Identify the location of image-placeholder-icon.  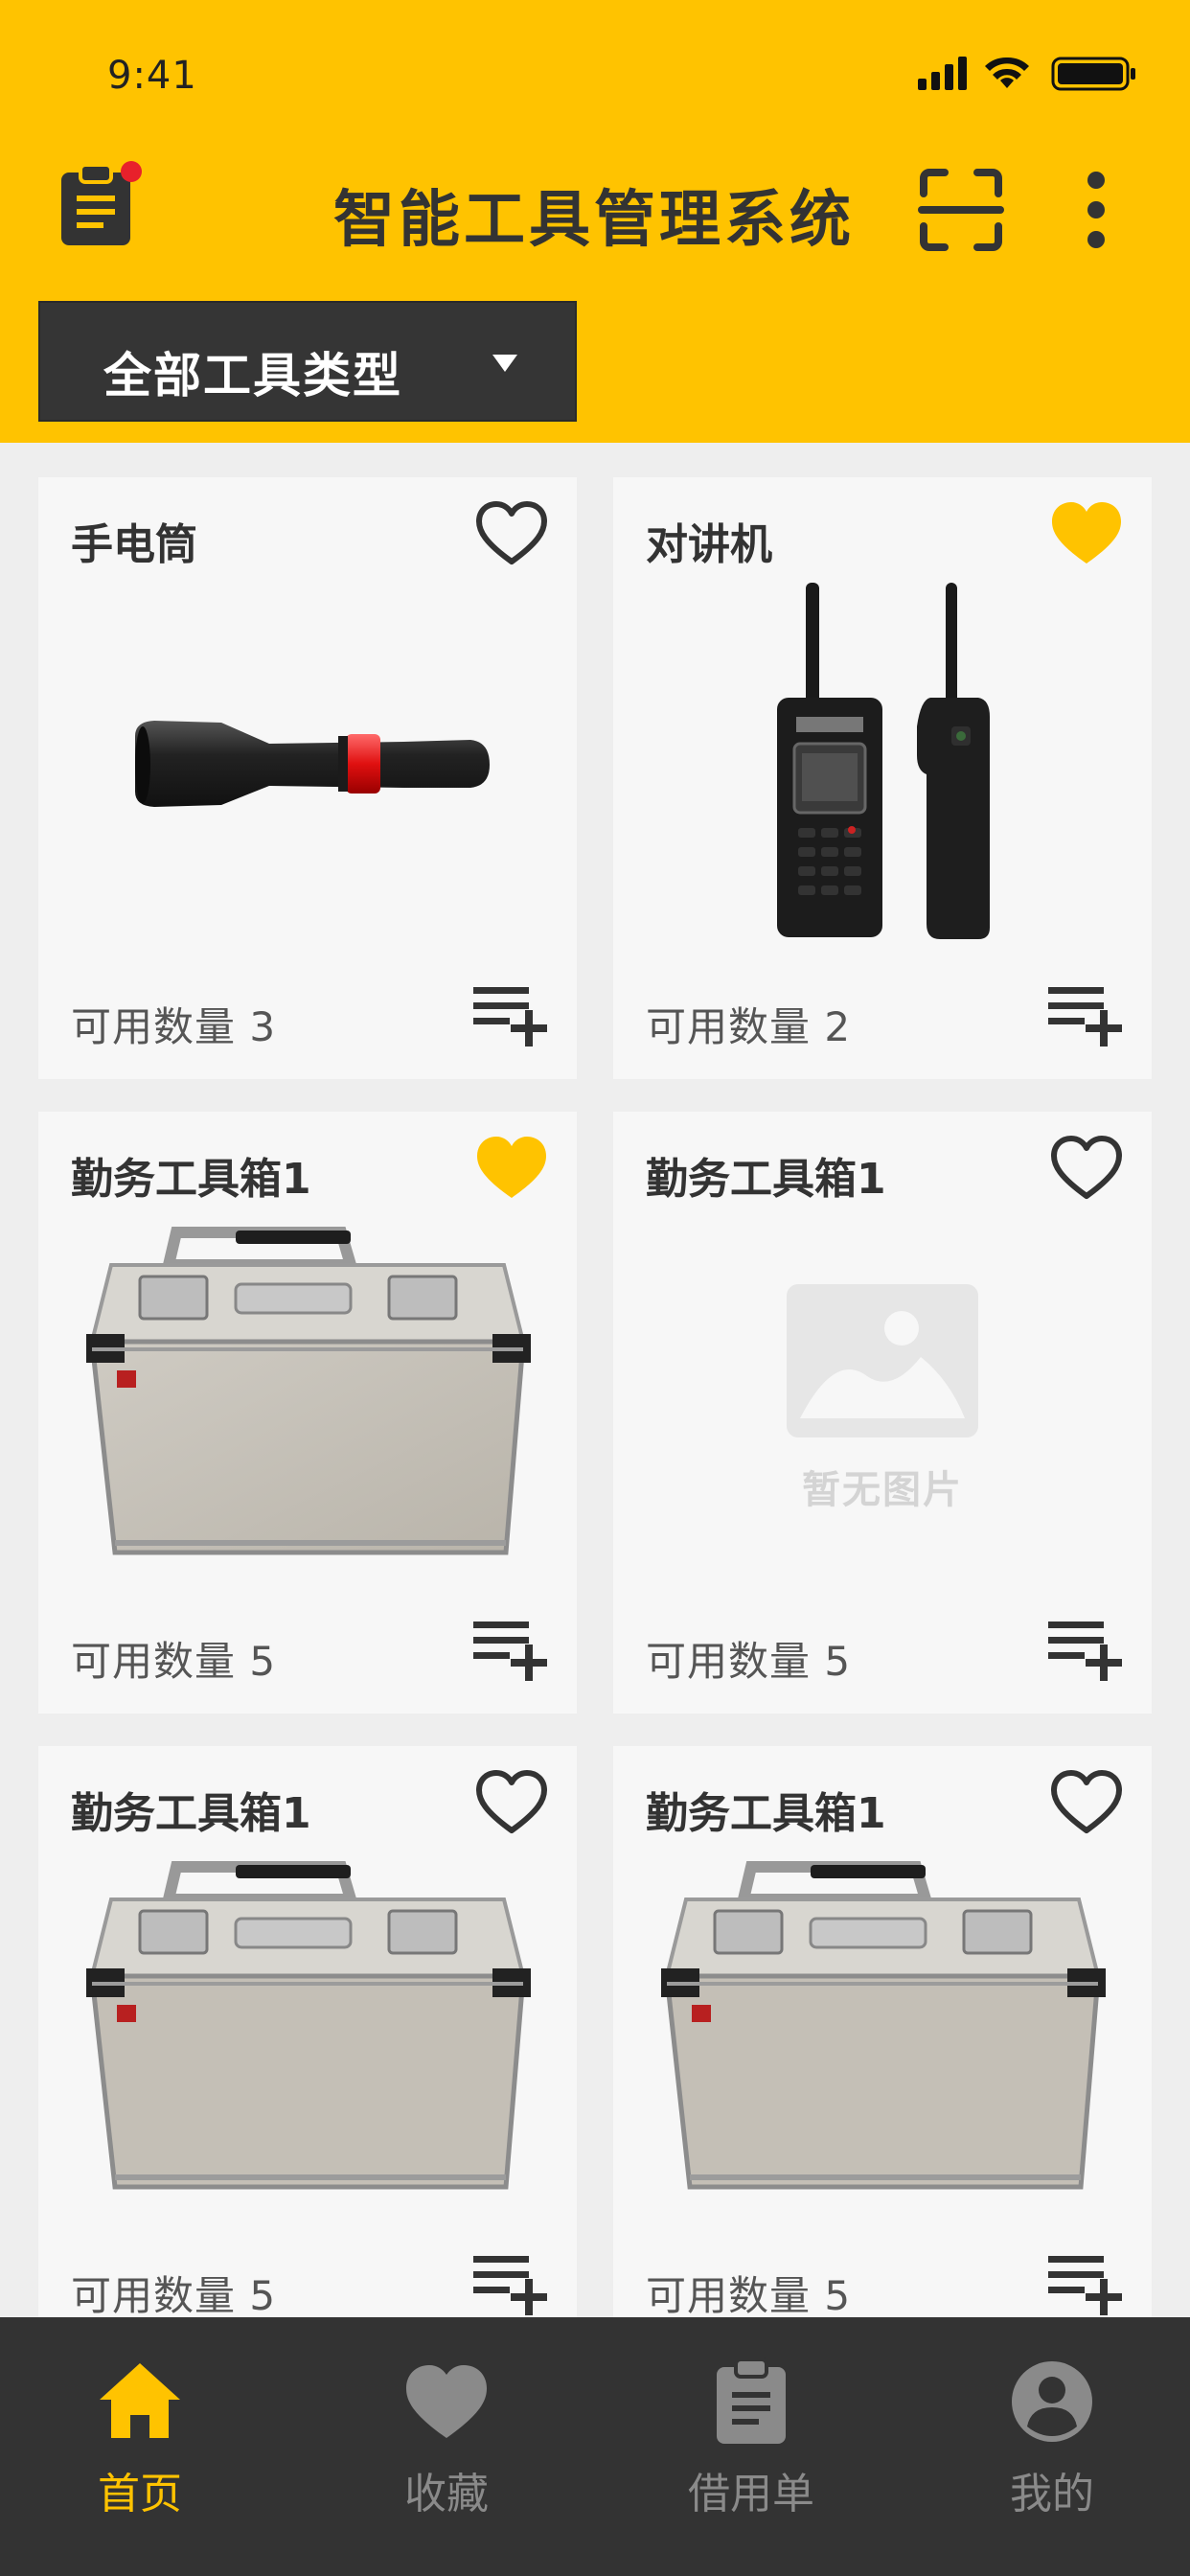
(883, 1361).